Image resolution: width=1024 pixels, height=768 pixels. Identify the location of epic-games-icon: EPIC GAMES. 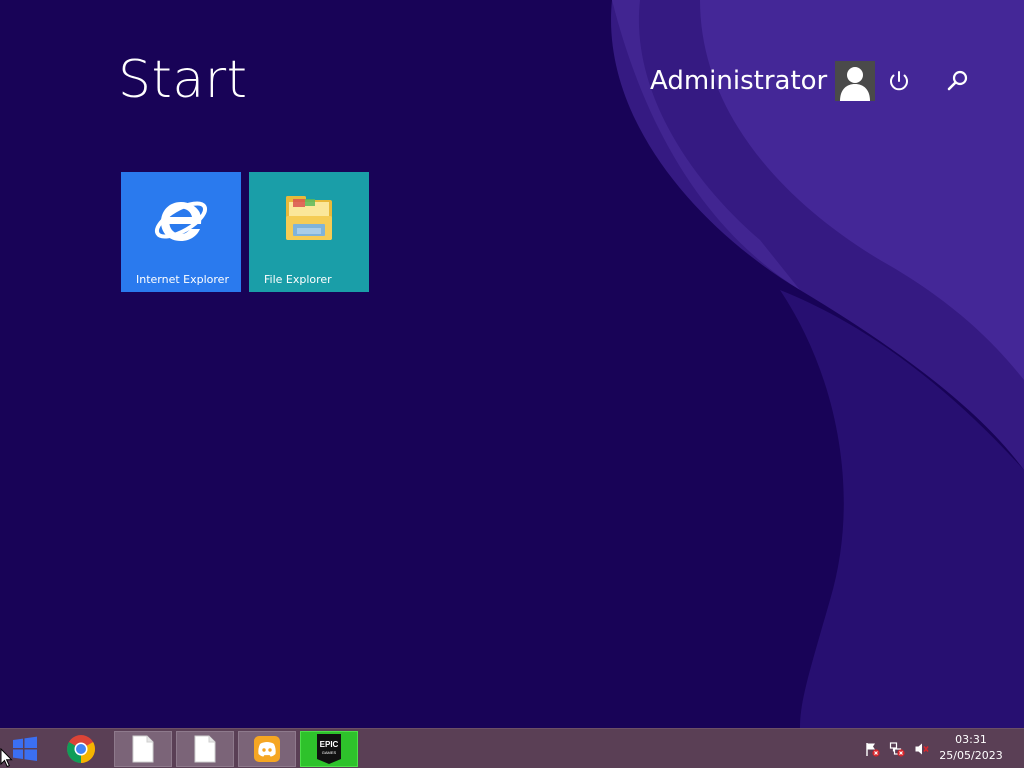
(329, 749).